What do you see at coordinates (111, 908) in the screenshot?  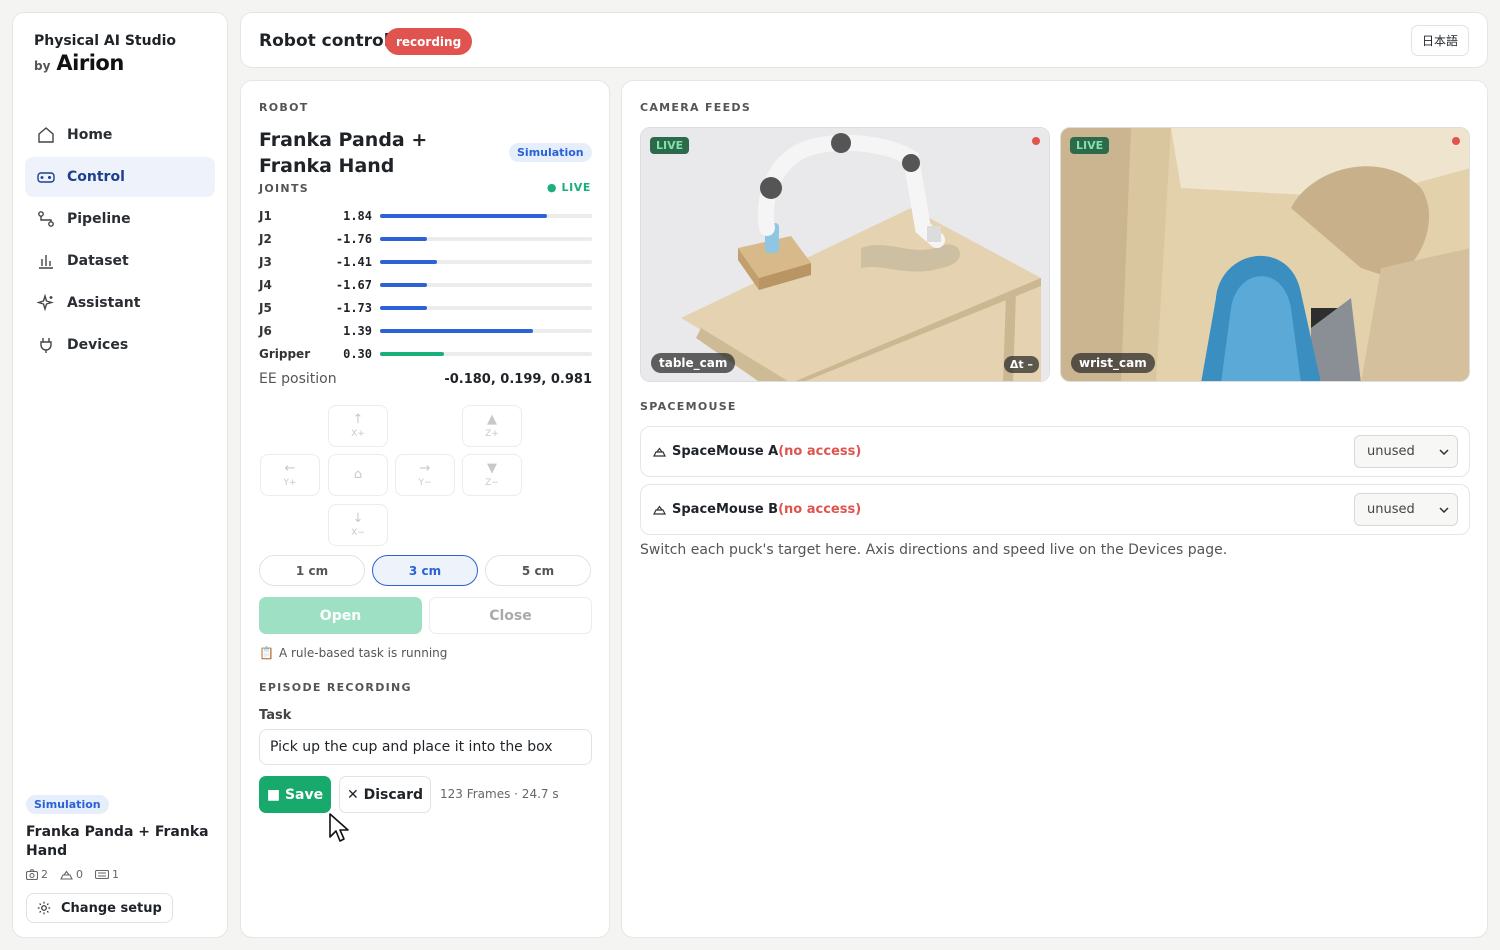 I see `change-setup-label: Change setup` at bounding box center [111, 908].